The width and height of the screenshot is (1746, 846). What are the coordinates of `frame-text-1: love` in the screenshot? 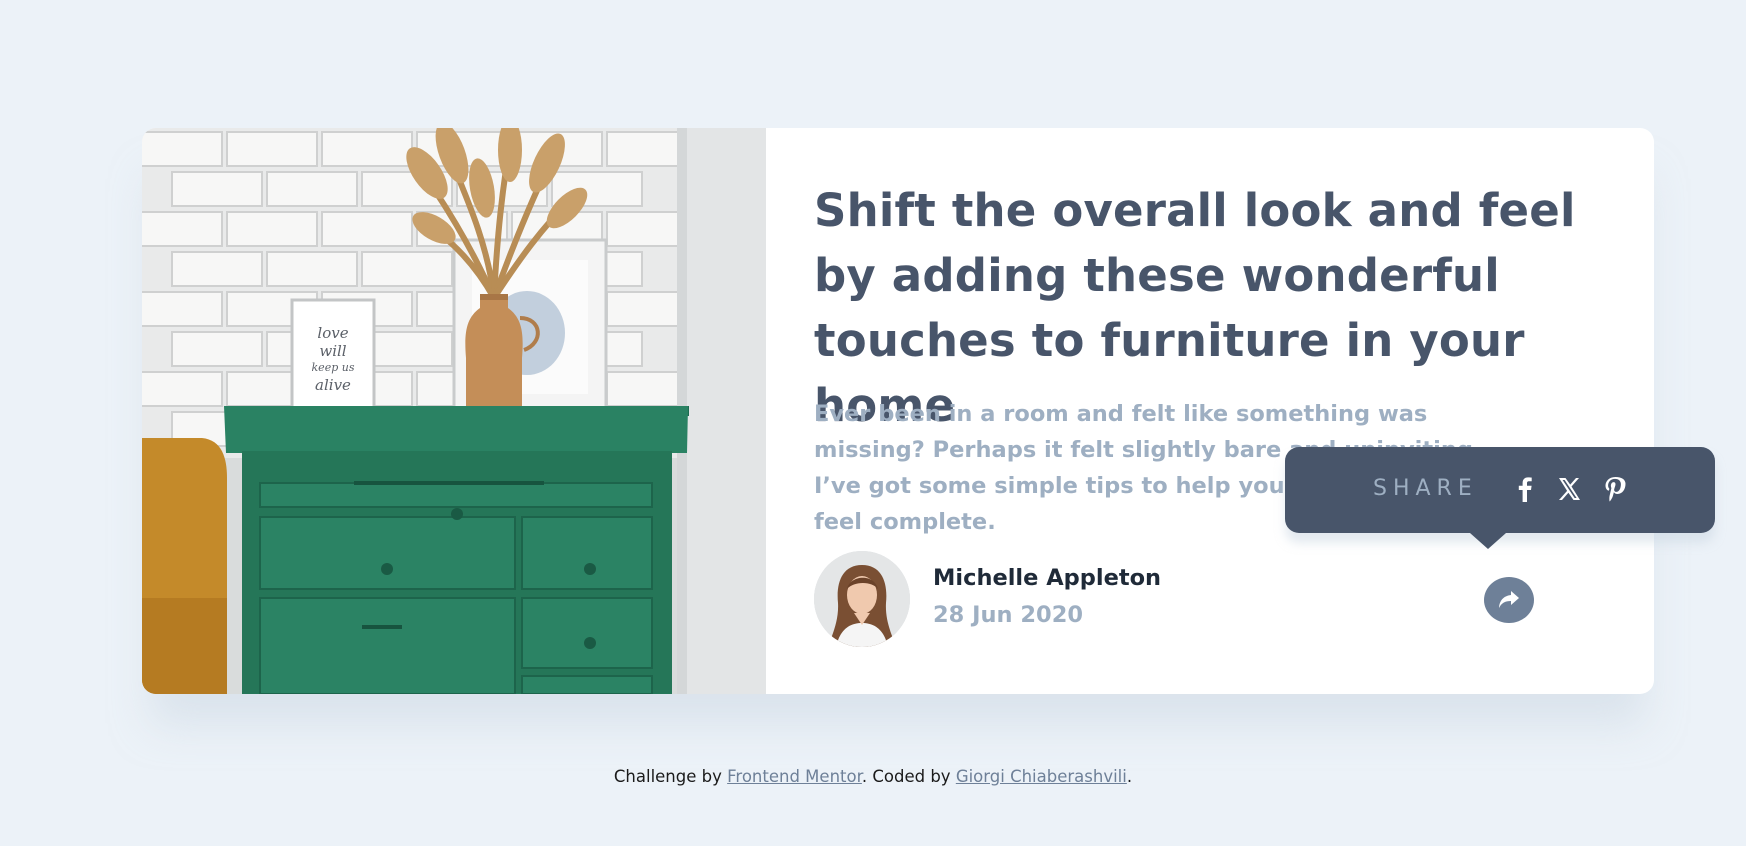 It's located at (332, 333).